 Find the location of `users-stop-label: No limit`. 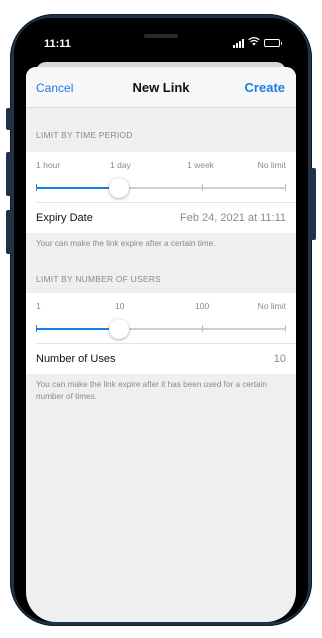

users-stop-label: No limit is located at coordinates (271, 306).